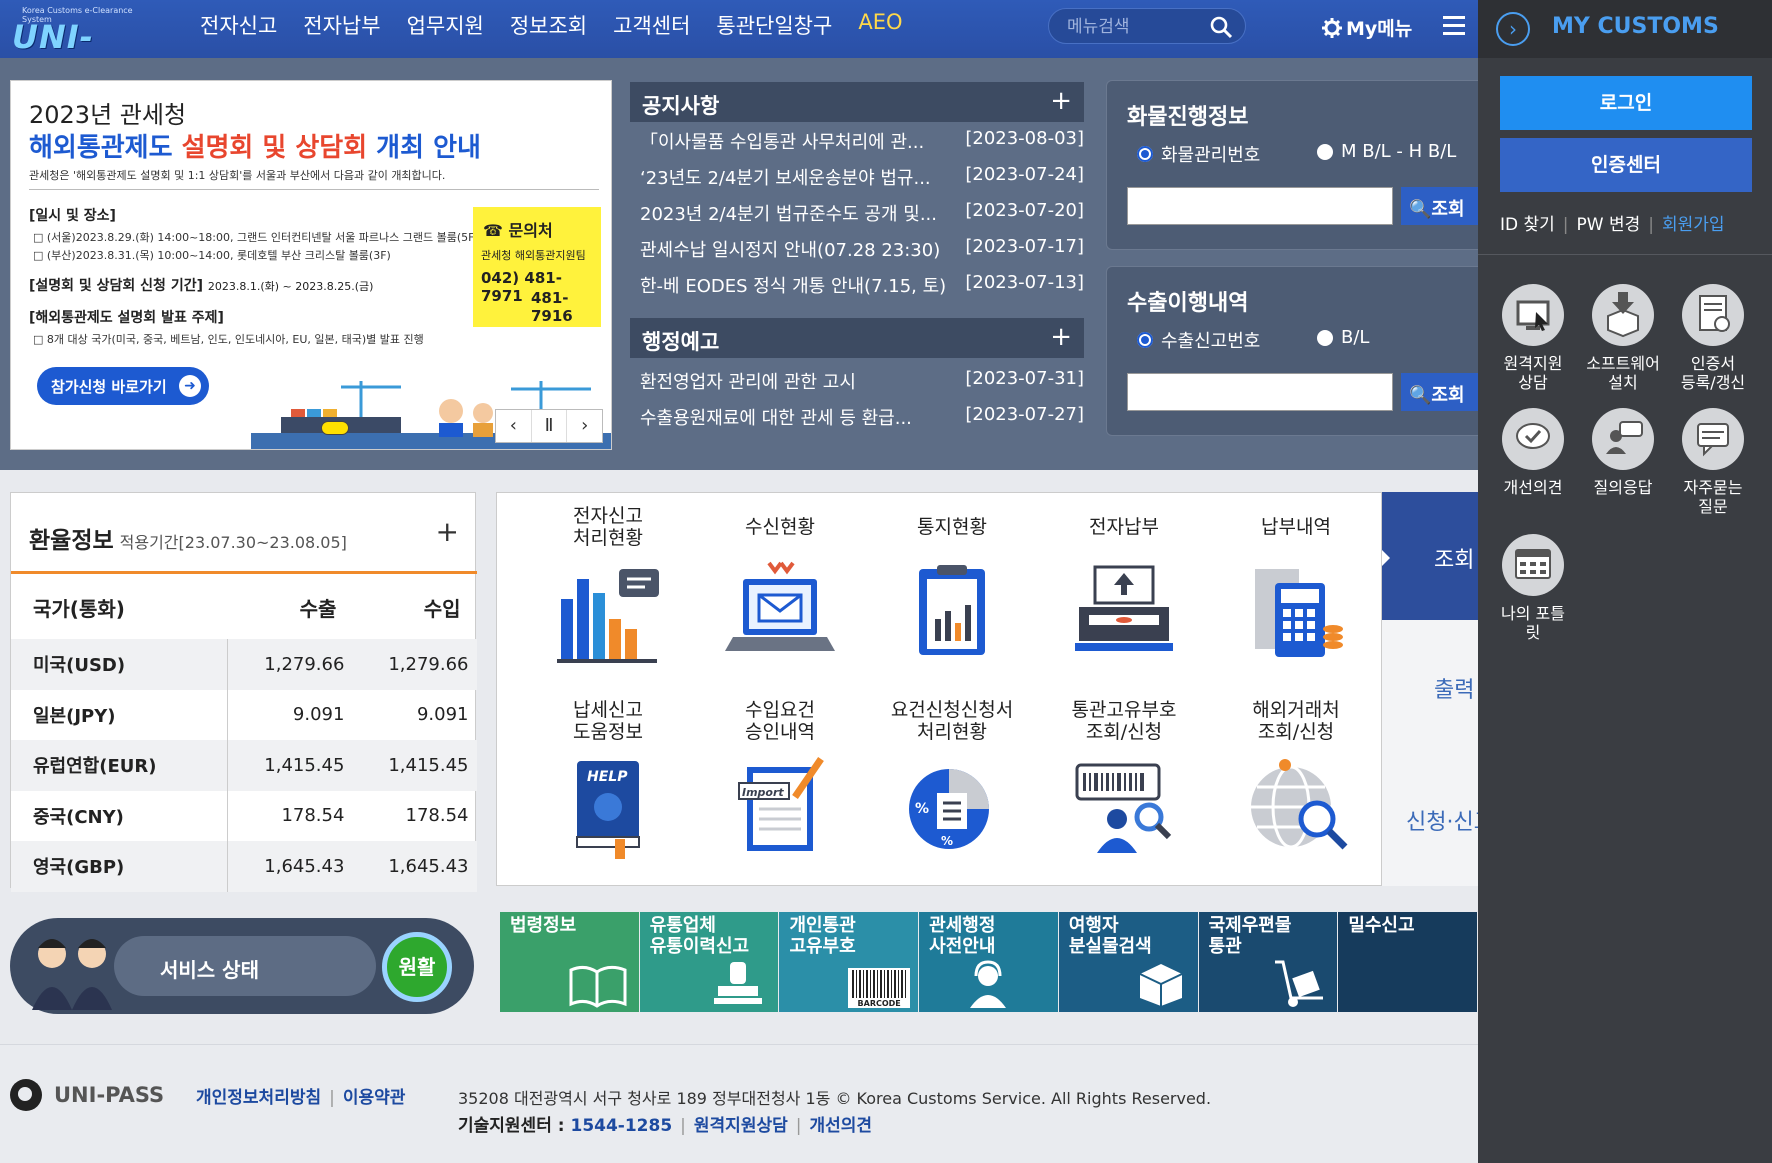 Image resolution: width=1772 pixels, height=1163 pixels. What do you see at coordinates (244, 866) in the screenshot?
I see `table-row: 영국(GBP) 1,645.43 1,645.43` at bounding box center [244, 866].